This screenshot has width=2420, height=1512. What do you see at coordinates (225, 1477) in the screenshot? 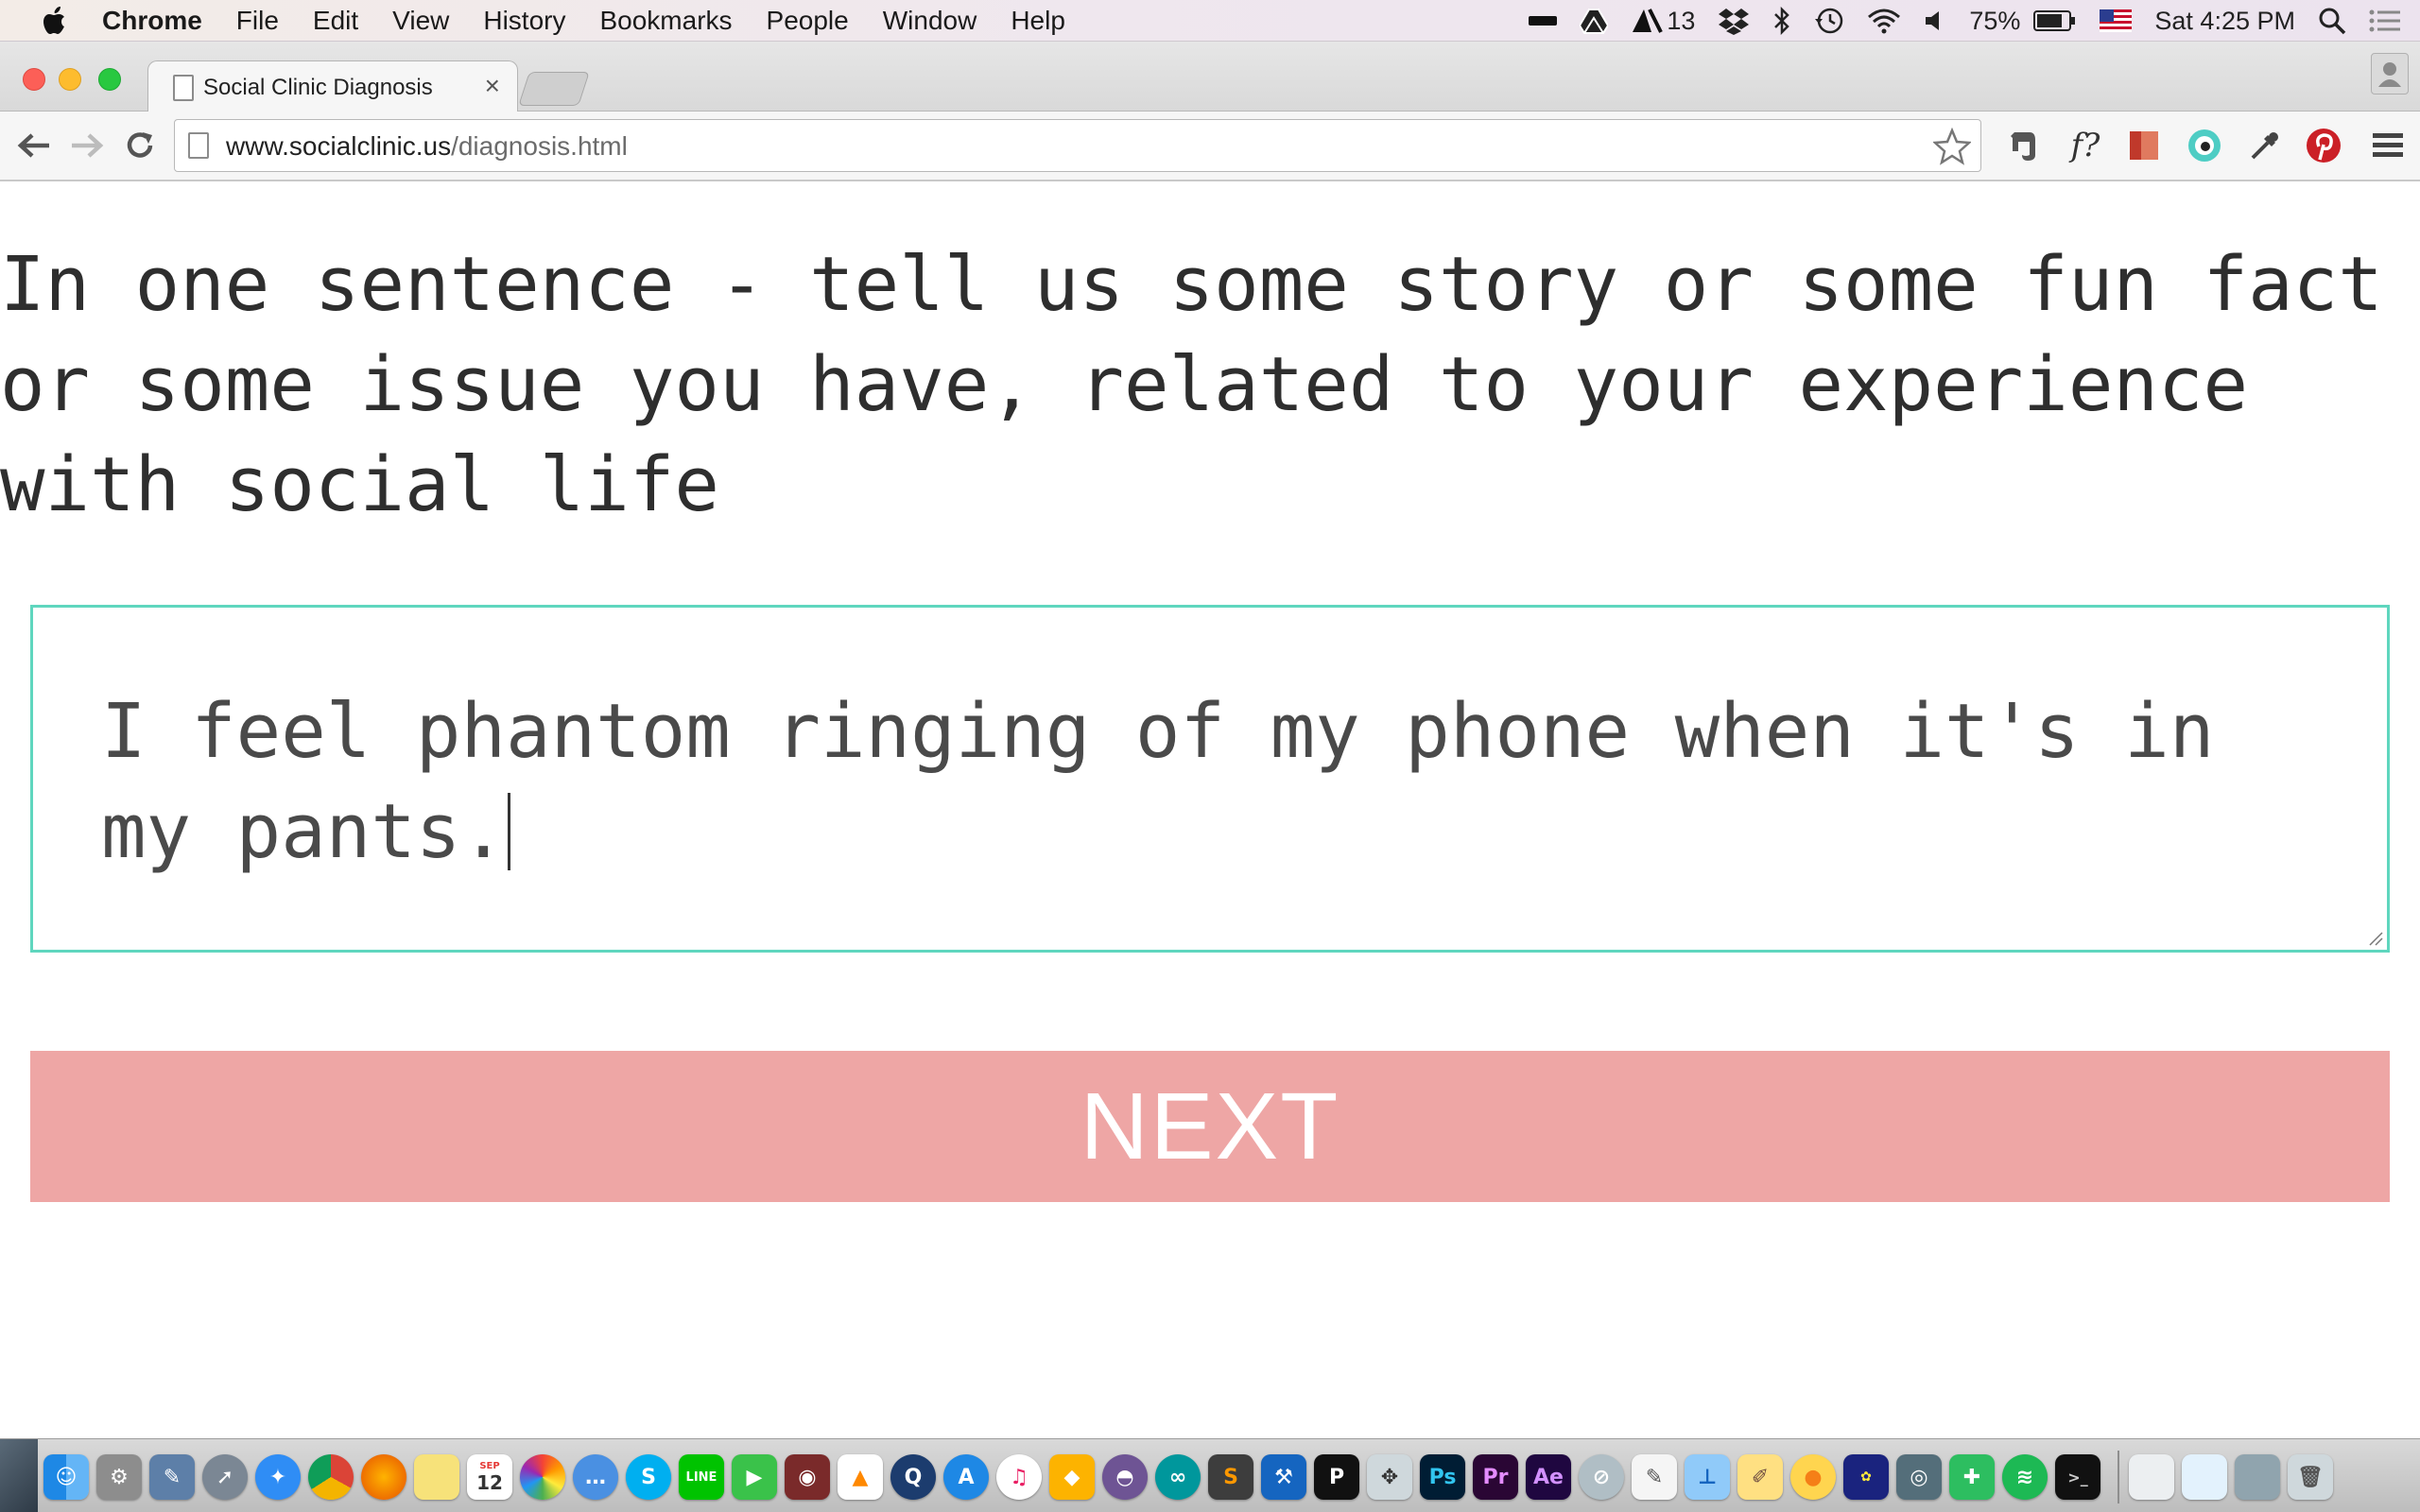
I see `launchpad-icon: ➚` at bounding box center [225, 1477].